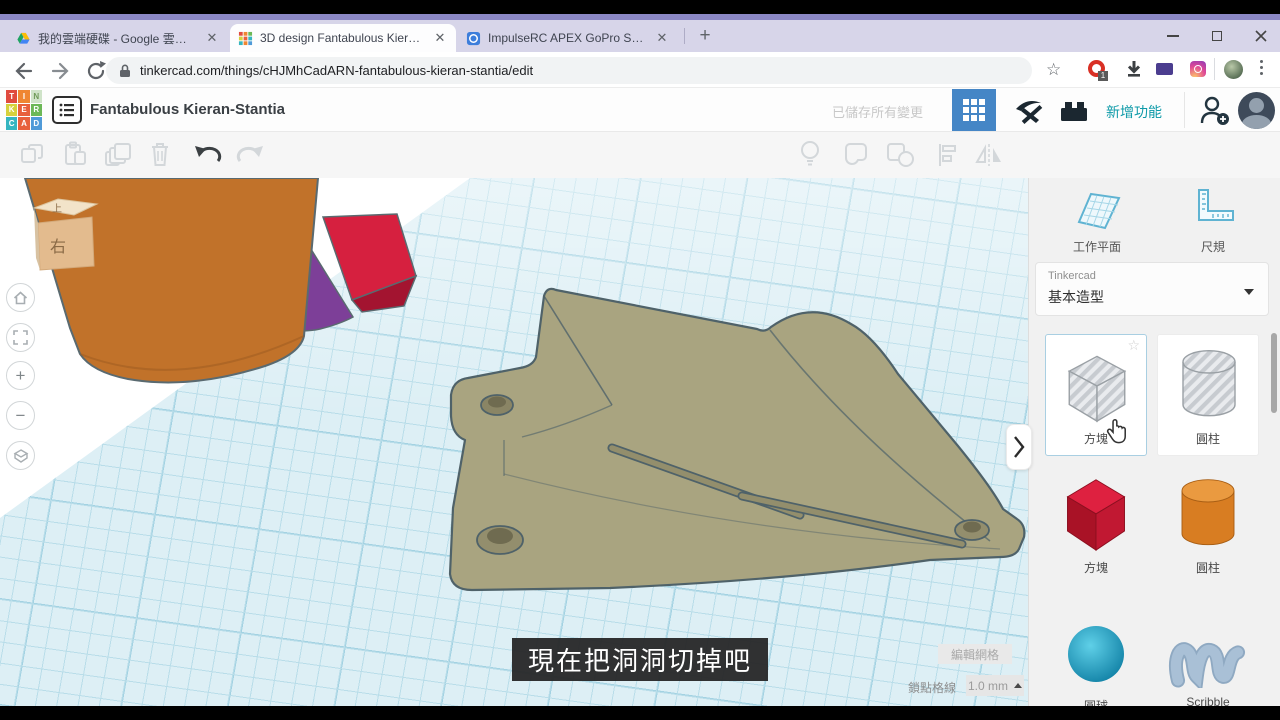 This screenshot has height=720, width=1280. I want to click on scribble-thumb, so click(1207, 667).